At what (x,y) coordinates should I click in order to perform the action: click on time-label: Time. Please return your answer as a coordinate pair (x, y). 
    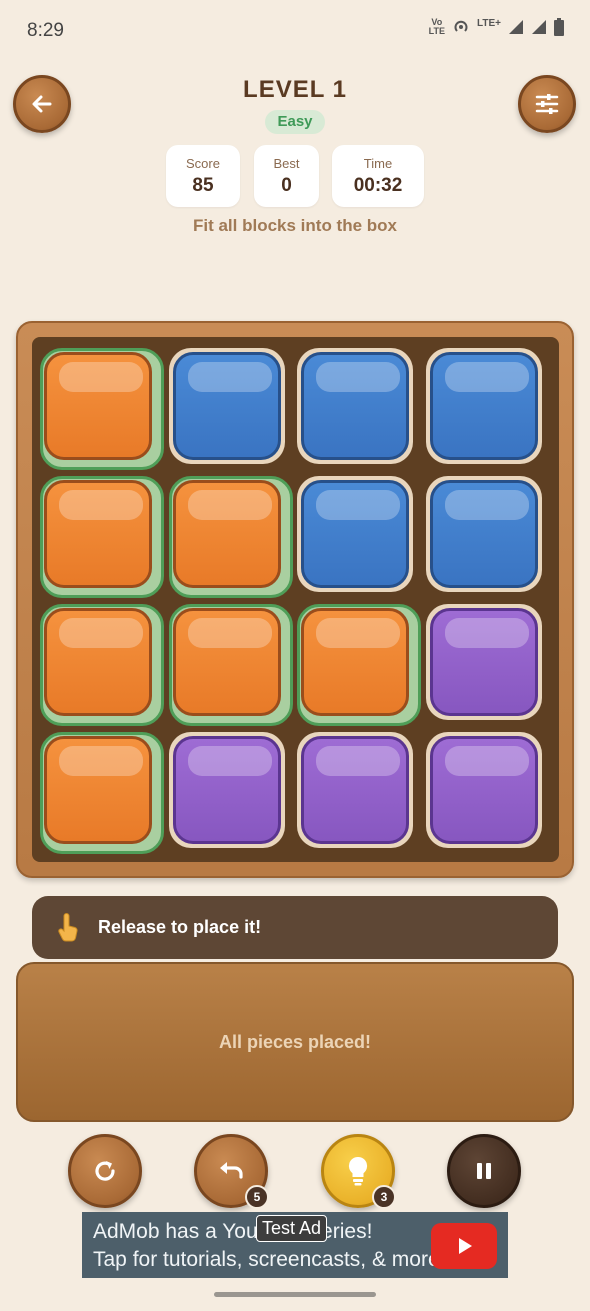
    Looking at the image, I should click on (378, 163).